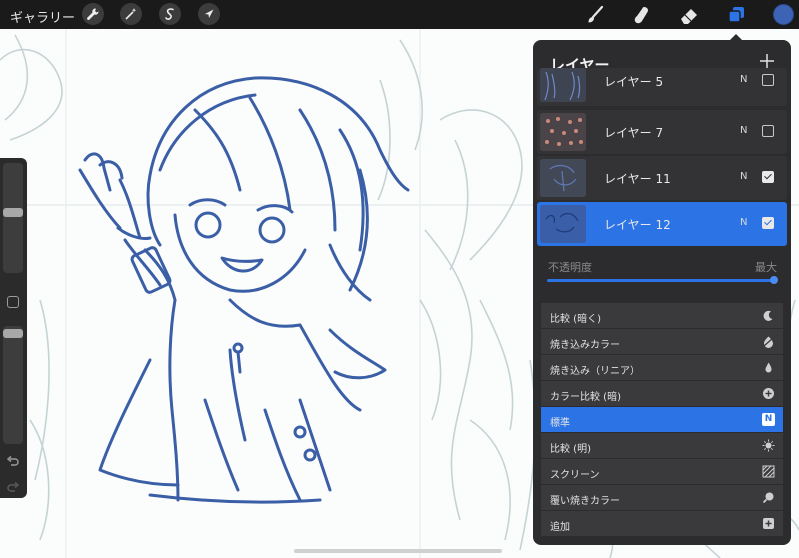 Image resolution: width=799 pixels, height=558 pixels. I want to click on left-sidebar, so click(13, 328).